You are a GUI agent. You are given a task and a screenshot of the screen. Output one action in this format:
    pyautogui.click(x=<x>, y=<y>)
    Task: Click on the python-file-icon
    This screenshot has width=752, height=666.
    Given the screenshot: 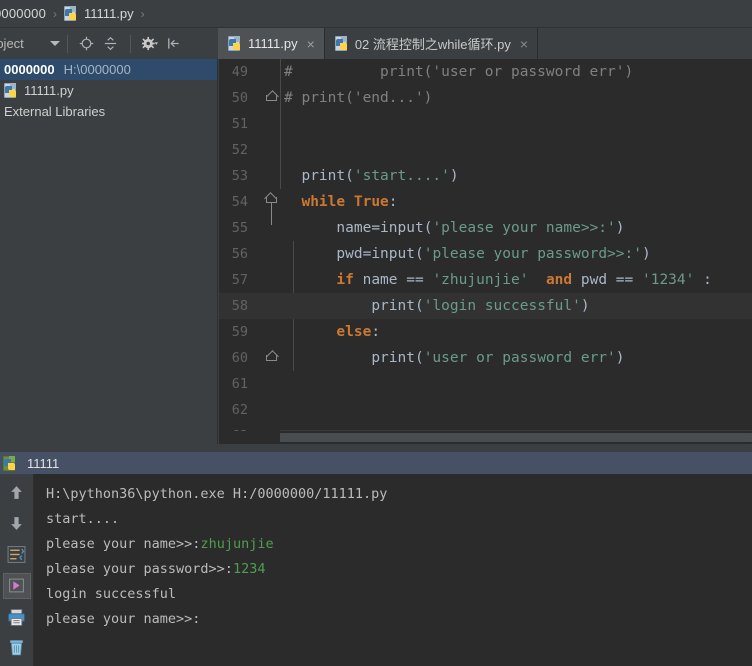 What is the action you would take?
    pyautogui.click(x=71, y=13)
    